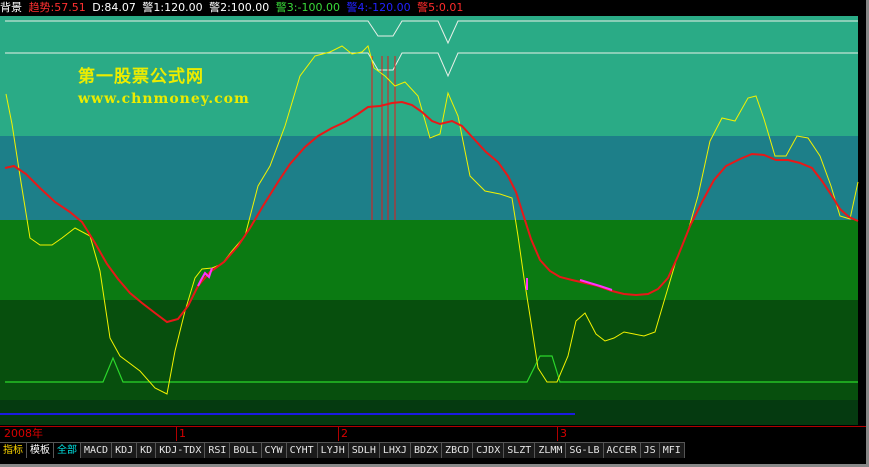 Image resolution: width=869 pixels, height=467 pixels. Describe the element at coordinates (239, 7) in the screenshot. I see `legend-warn2: 警2:100.00` at that location.